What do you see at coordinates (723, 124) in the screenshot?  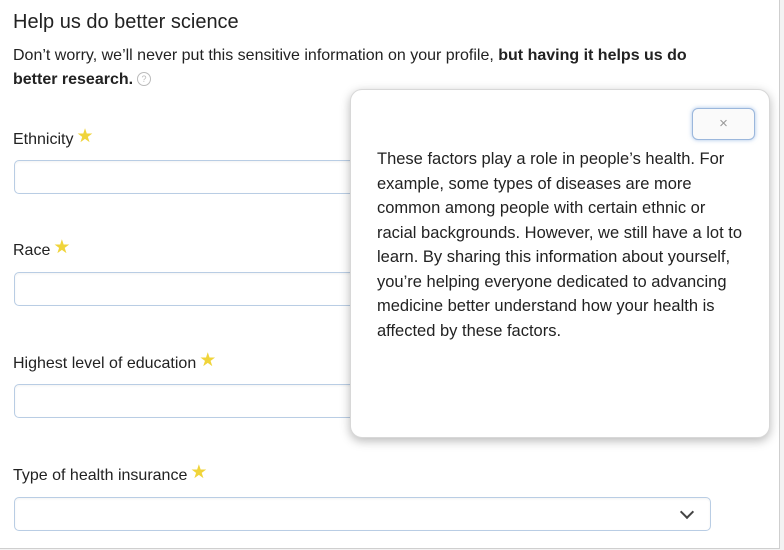 I see `close-button: ×` at bounding box center [723, 124].